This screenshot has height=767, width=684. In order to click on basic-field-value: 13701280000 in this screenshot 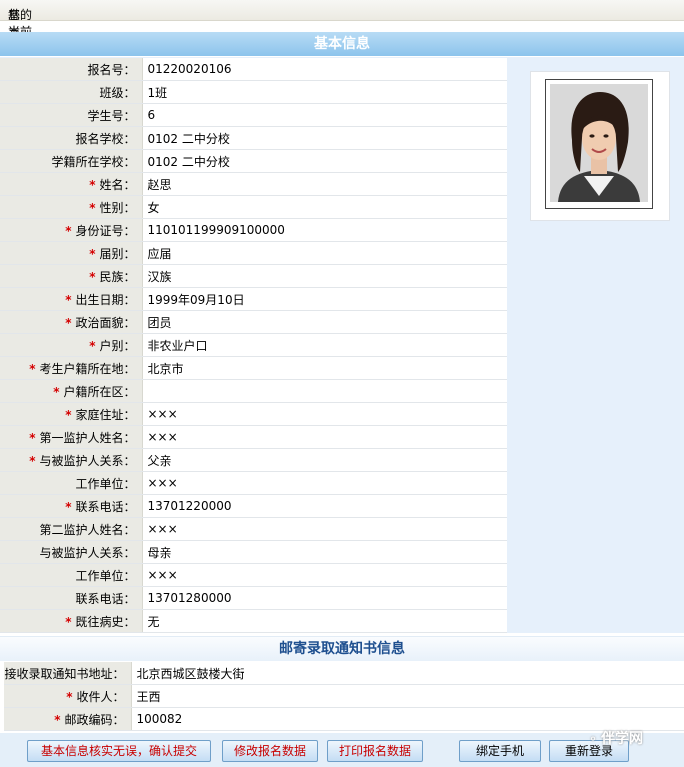, I will do `click(324, 598)`.